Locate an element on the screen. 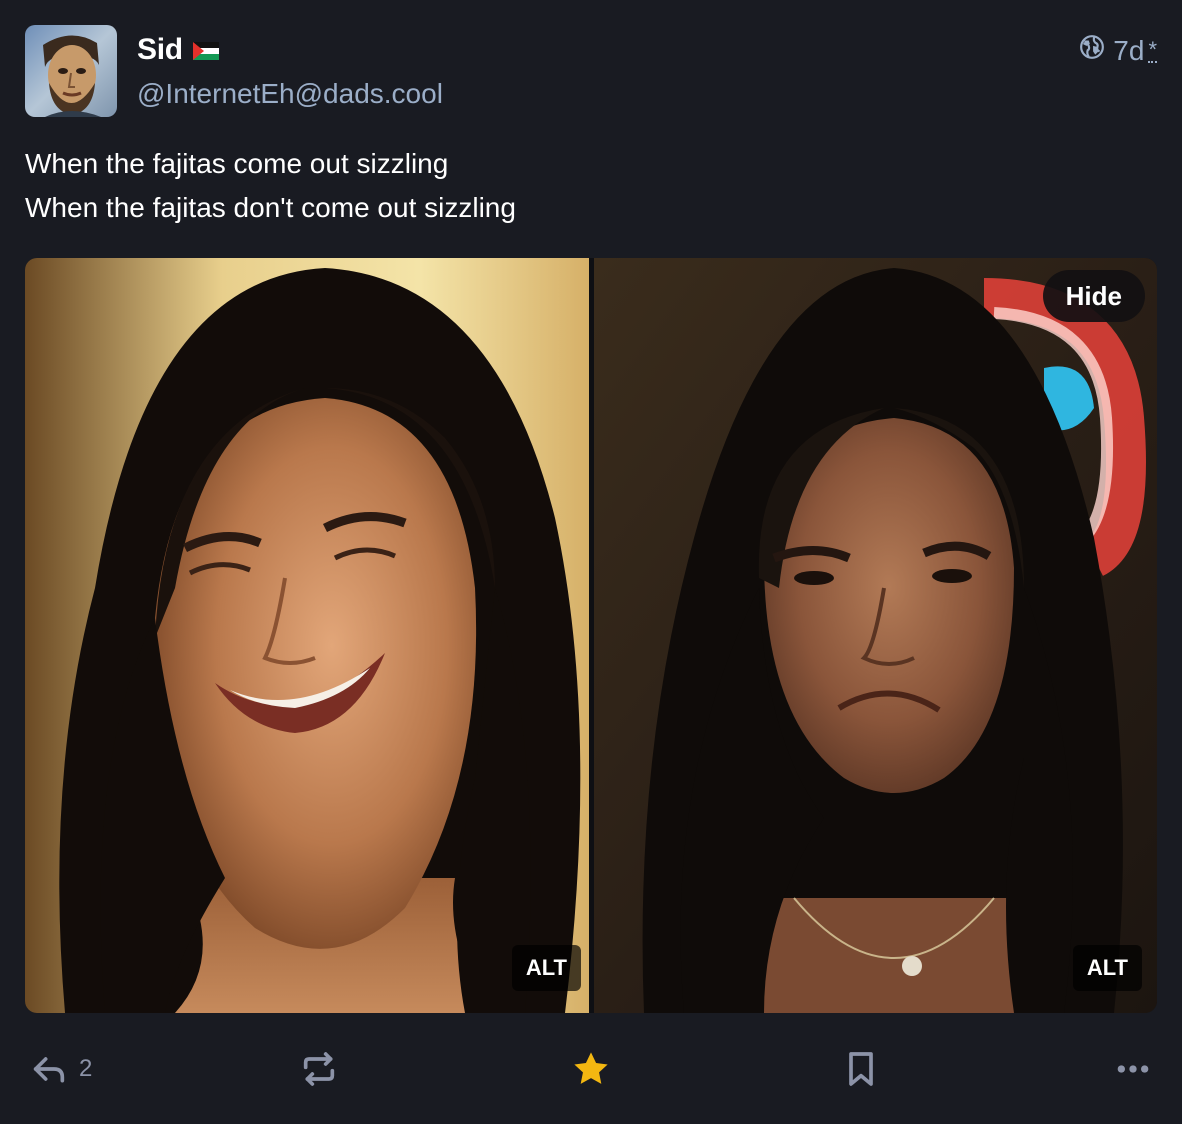 Image resolution: width=1182 pixels, height=1124 pixels. timestamp: 7d * is located at coordinates (1118, 50).